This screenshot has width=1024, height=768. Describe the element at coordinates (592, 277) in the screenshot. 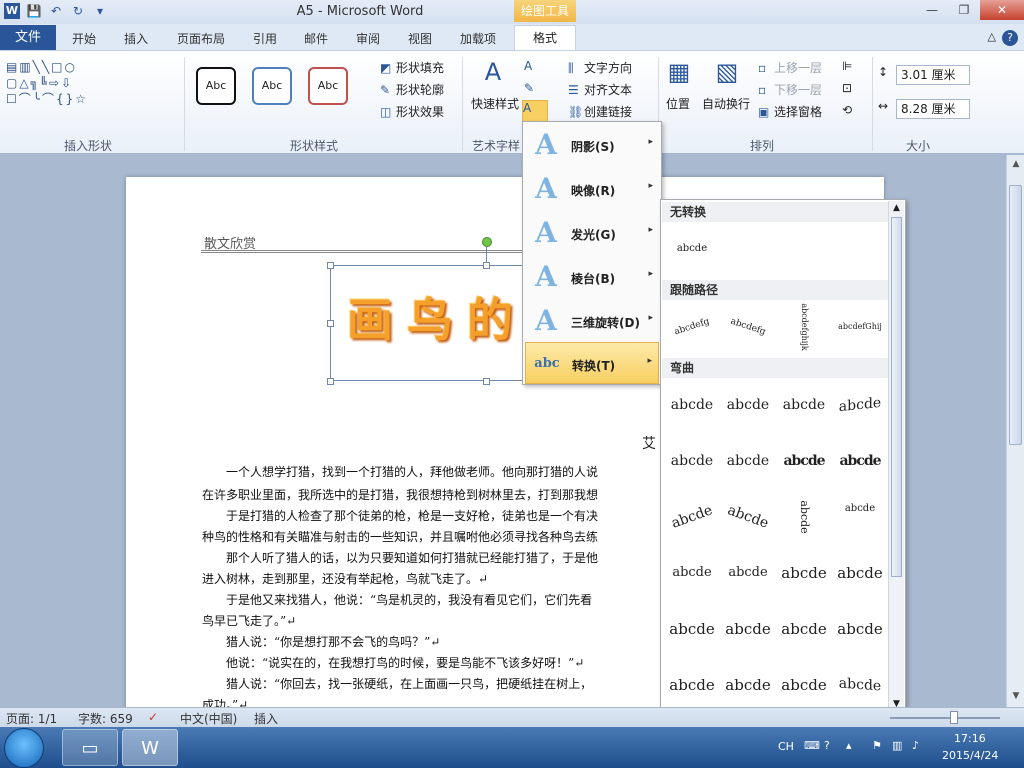

I see `menu-item-bevel: A 棱台(B) ▸` at that location.